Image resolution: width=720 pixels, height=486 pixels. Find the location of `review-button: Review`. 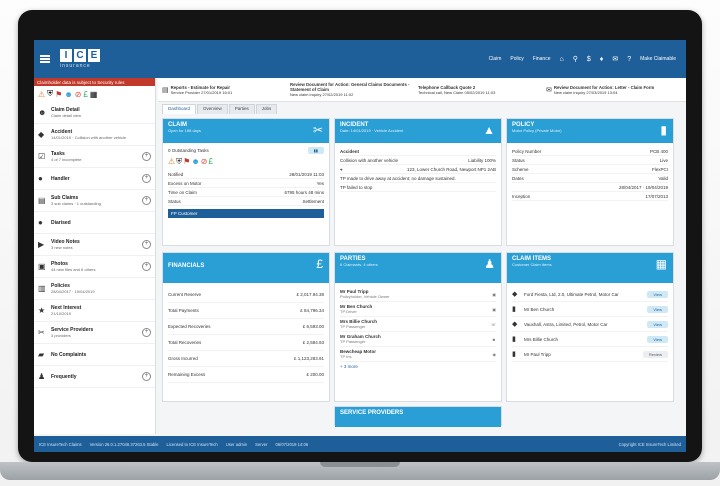

review-button: Review is located at coordinates (655, 354).